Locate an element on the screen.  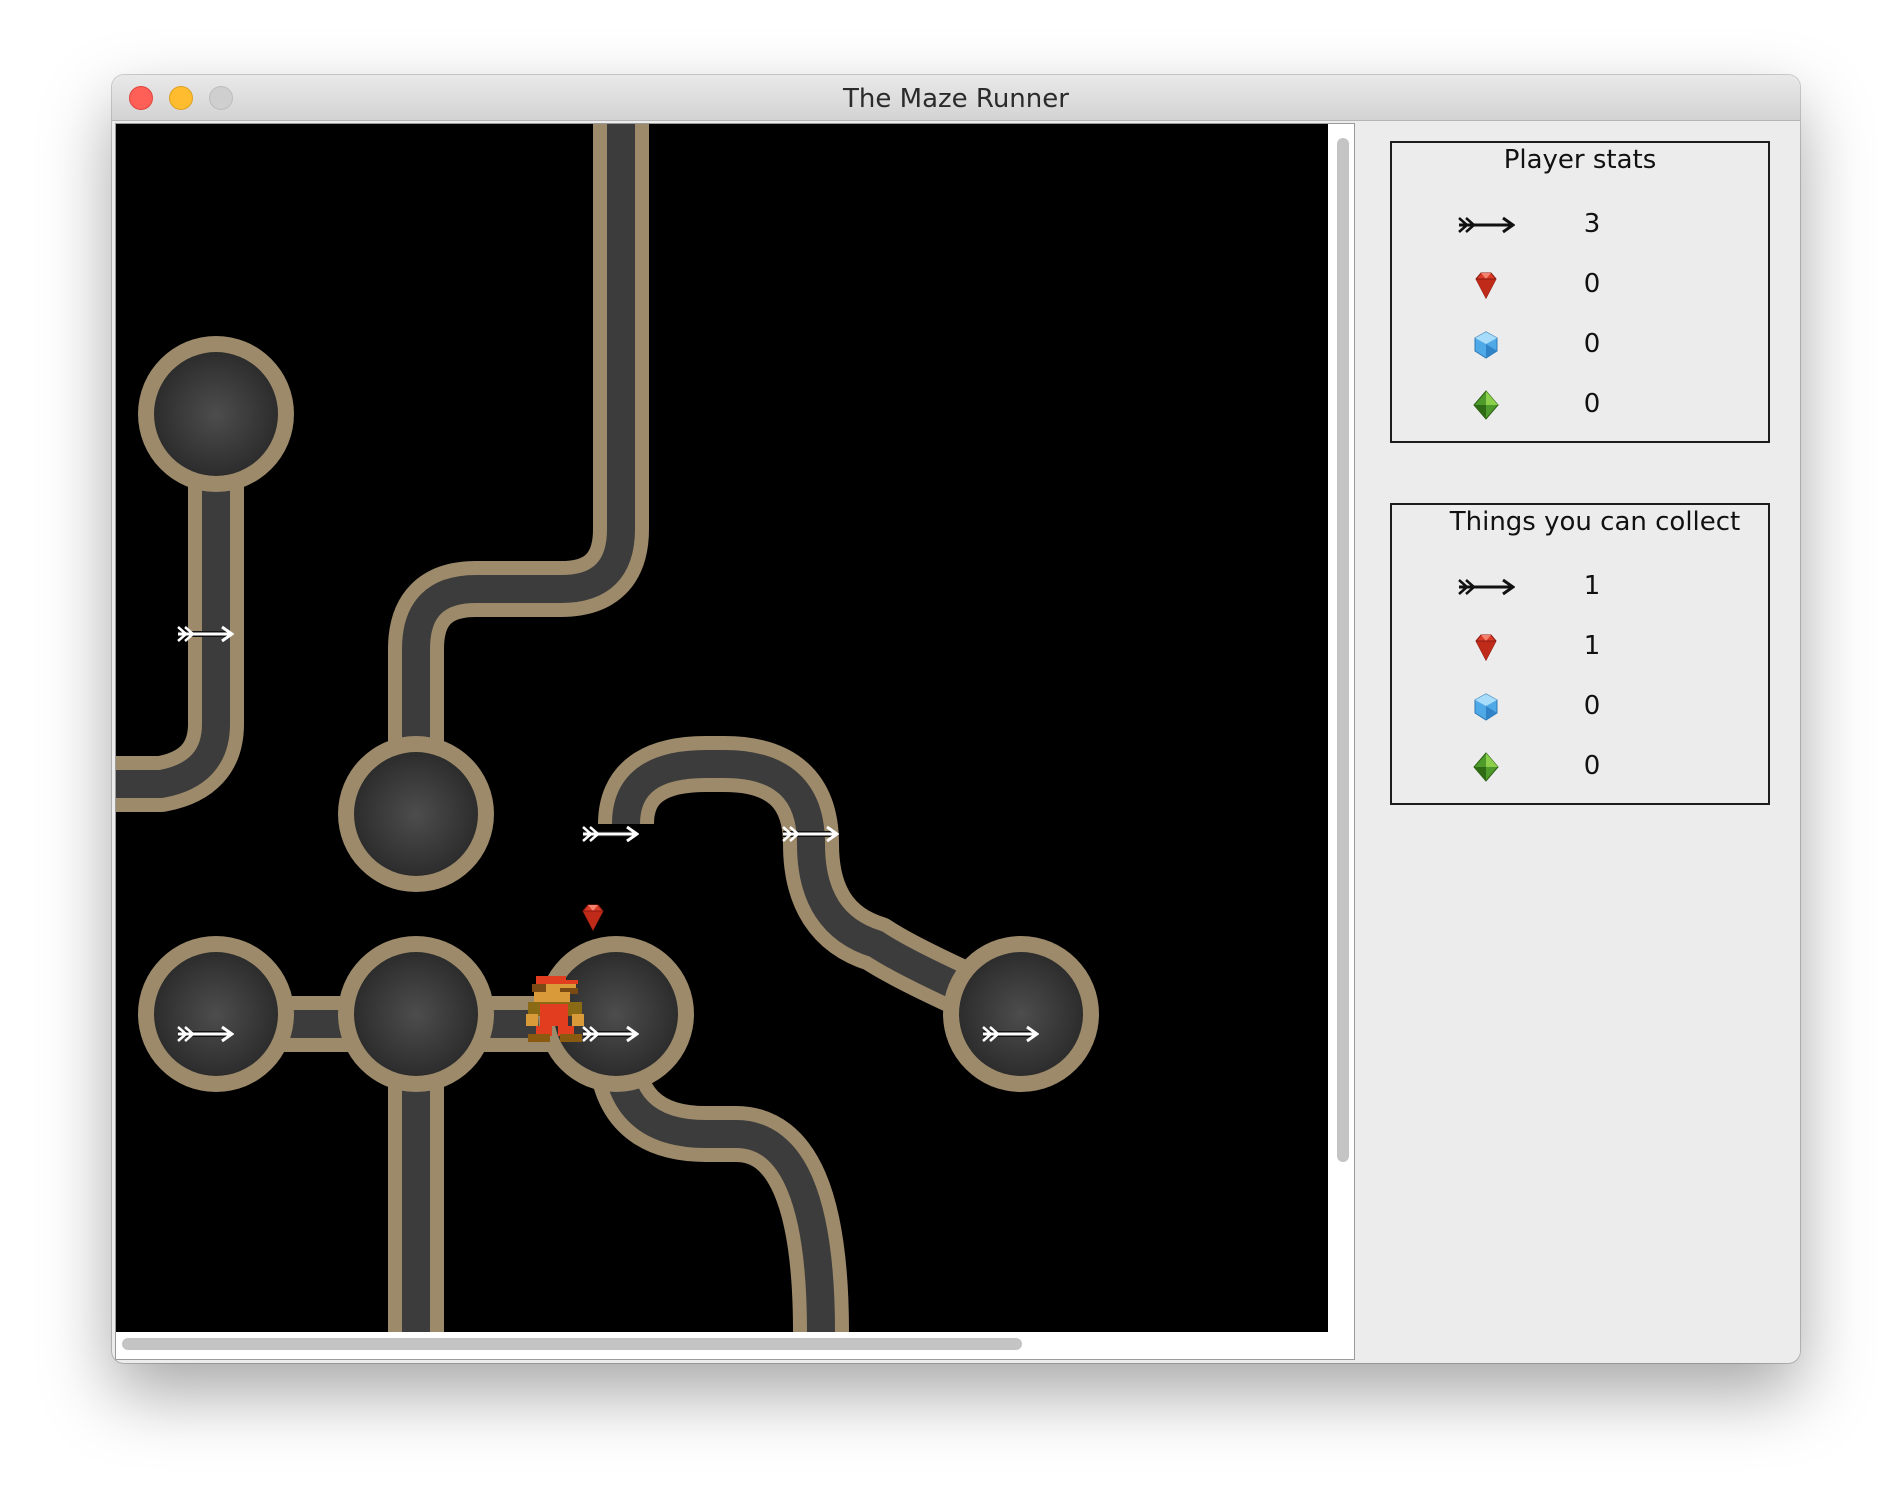
player-stats-panel: Player stats 3 0 0 0 is located at coordinates (1580, 292).